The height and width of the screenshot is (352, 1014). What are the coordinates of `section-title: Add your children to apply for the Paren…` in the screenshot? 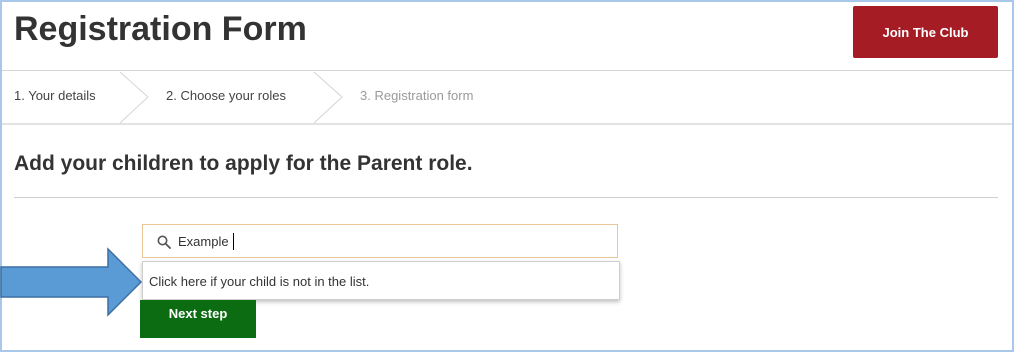 It's located at (243, 163).